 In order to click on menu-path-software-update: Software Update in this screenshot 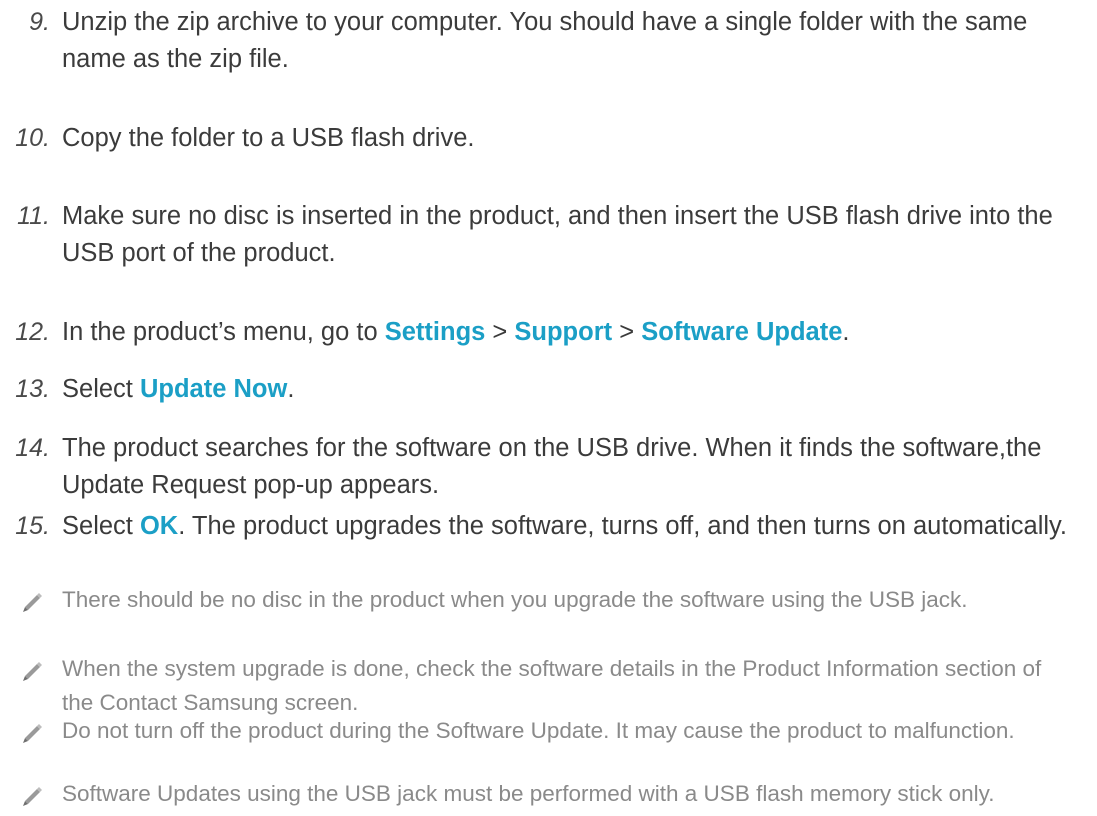, I will do `click(742, 332)`.